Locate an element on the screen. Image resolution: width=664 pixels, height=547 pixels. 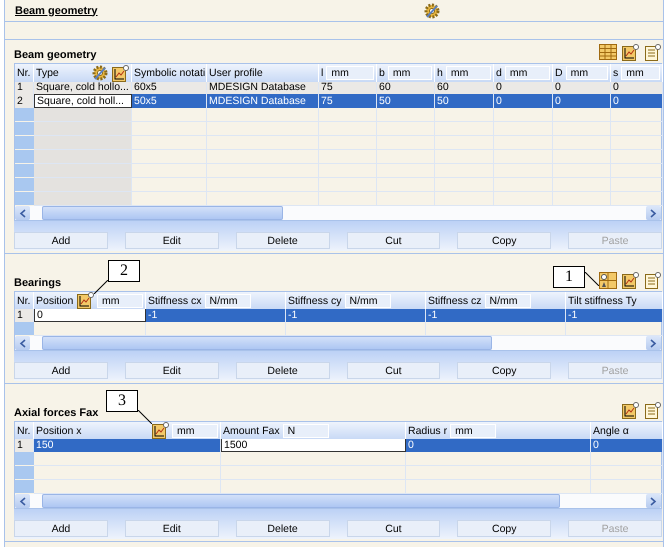
cell-input: 1500 is located at coordinates (313, 445).